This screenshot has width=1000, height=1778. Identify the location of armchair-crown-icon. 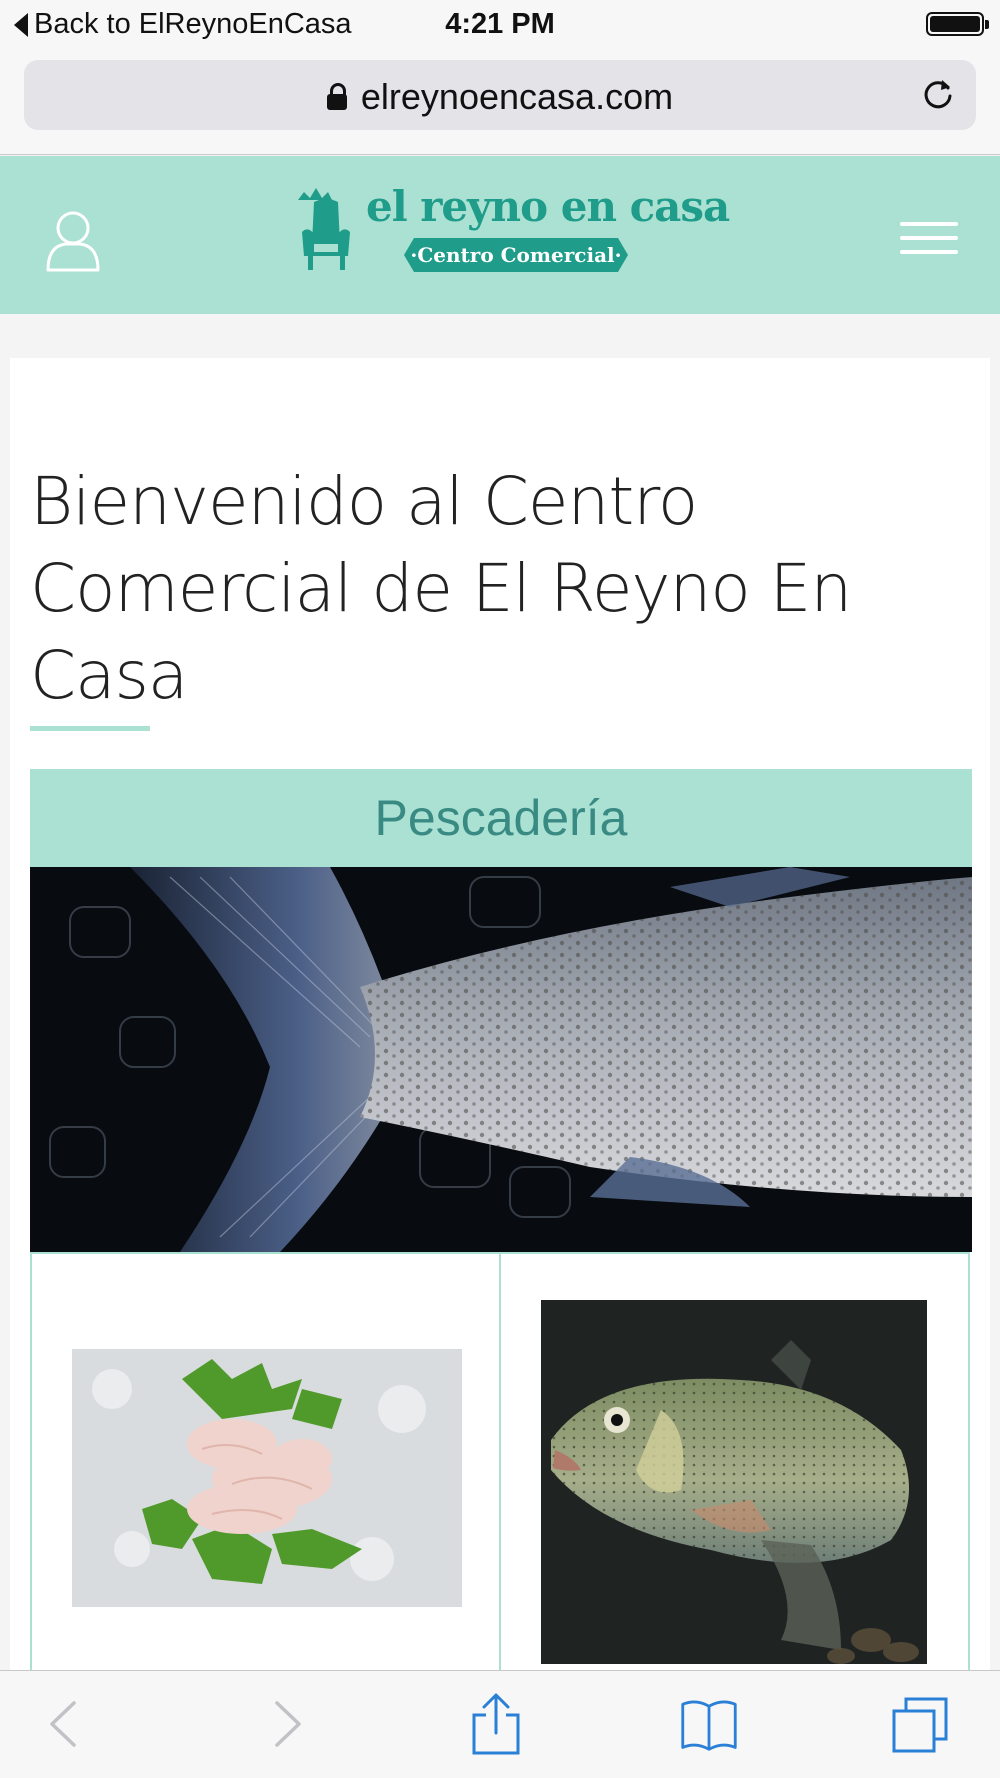
(324, 229).